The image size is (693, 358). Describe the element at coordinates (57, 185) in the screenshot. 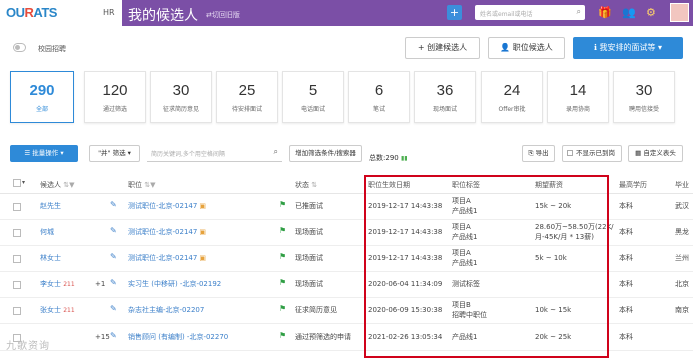

I see `th-candidate: 候选人 ⇅▼` at that location.